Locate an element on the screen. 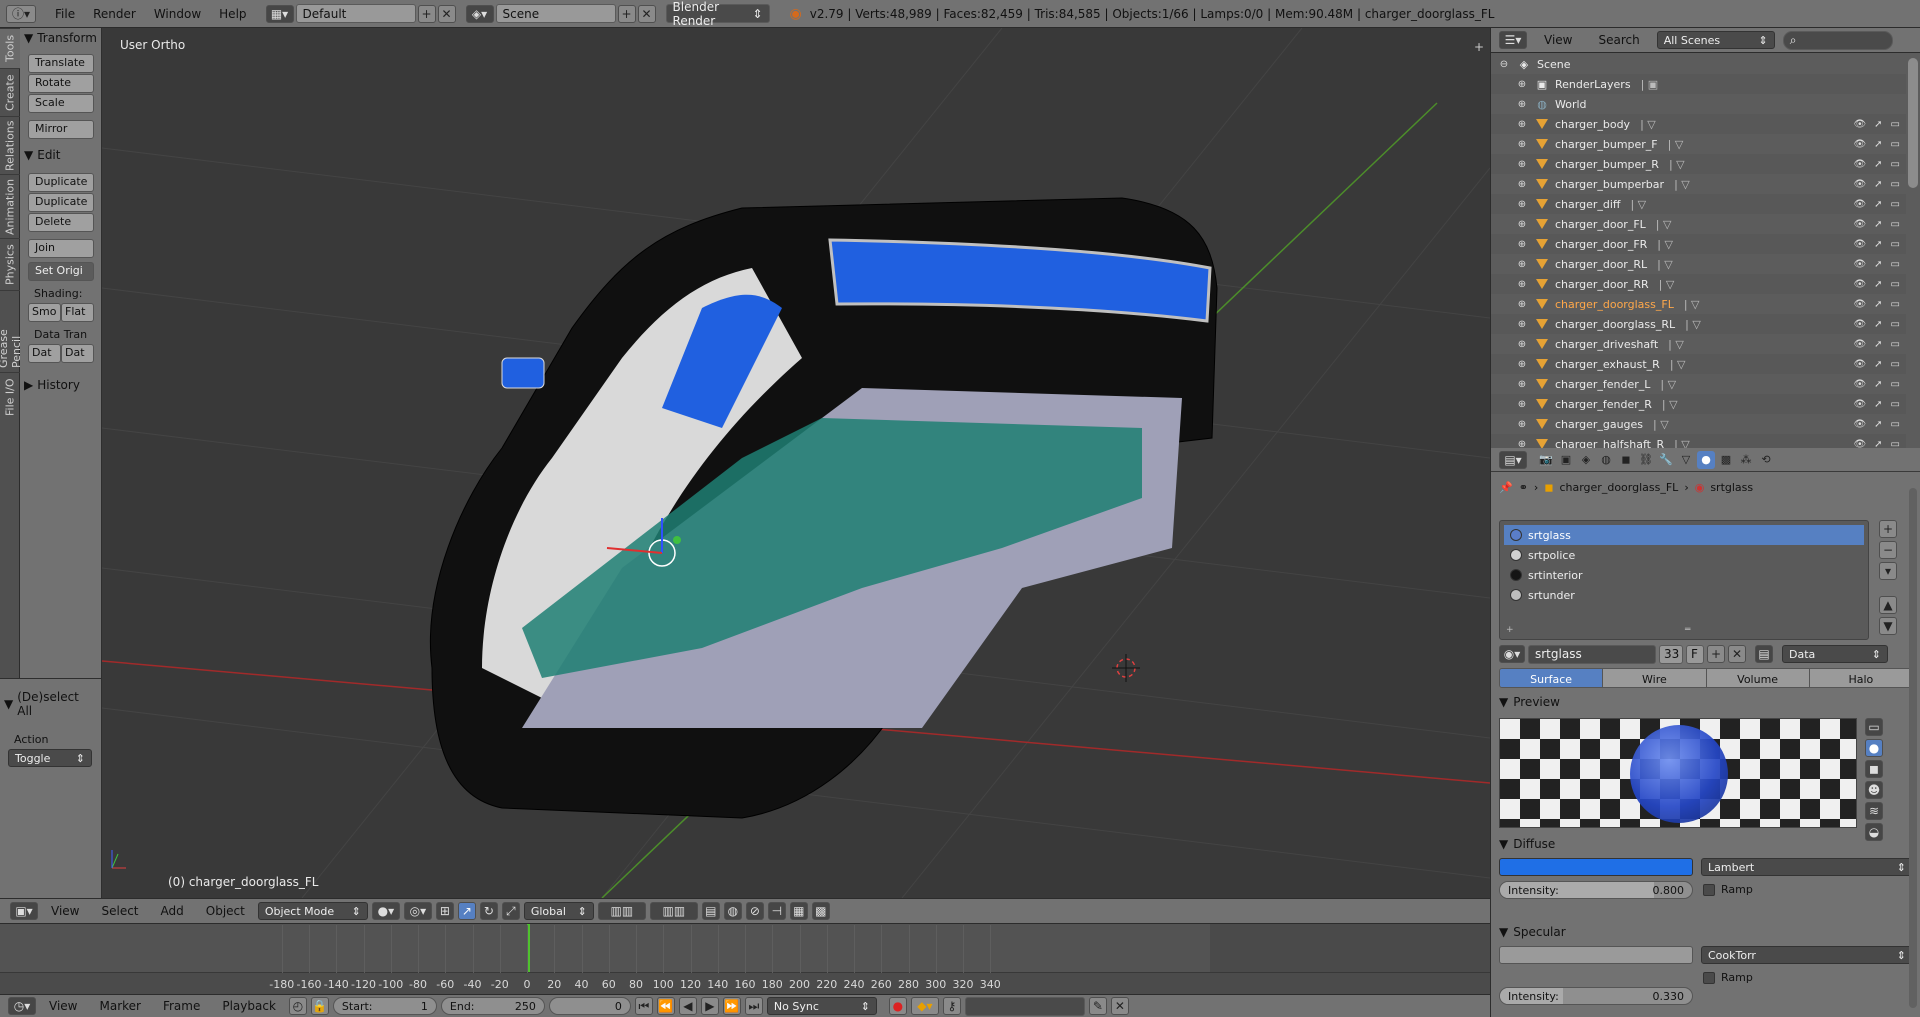 Image resolution: width=1920 pixels, height=1017 pixels. outliner-row: ⊕ charger_fender_R | ▽ 👁 ➚ ▭ is located at coordinates (1698, 404).